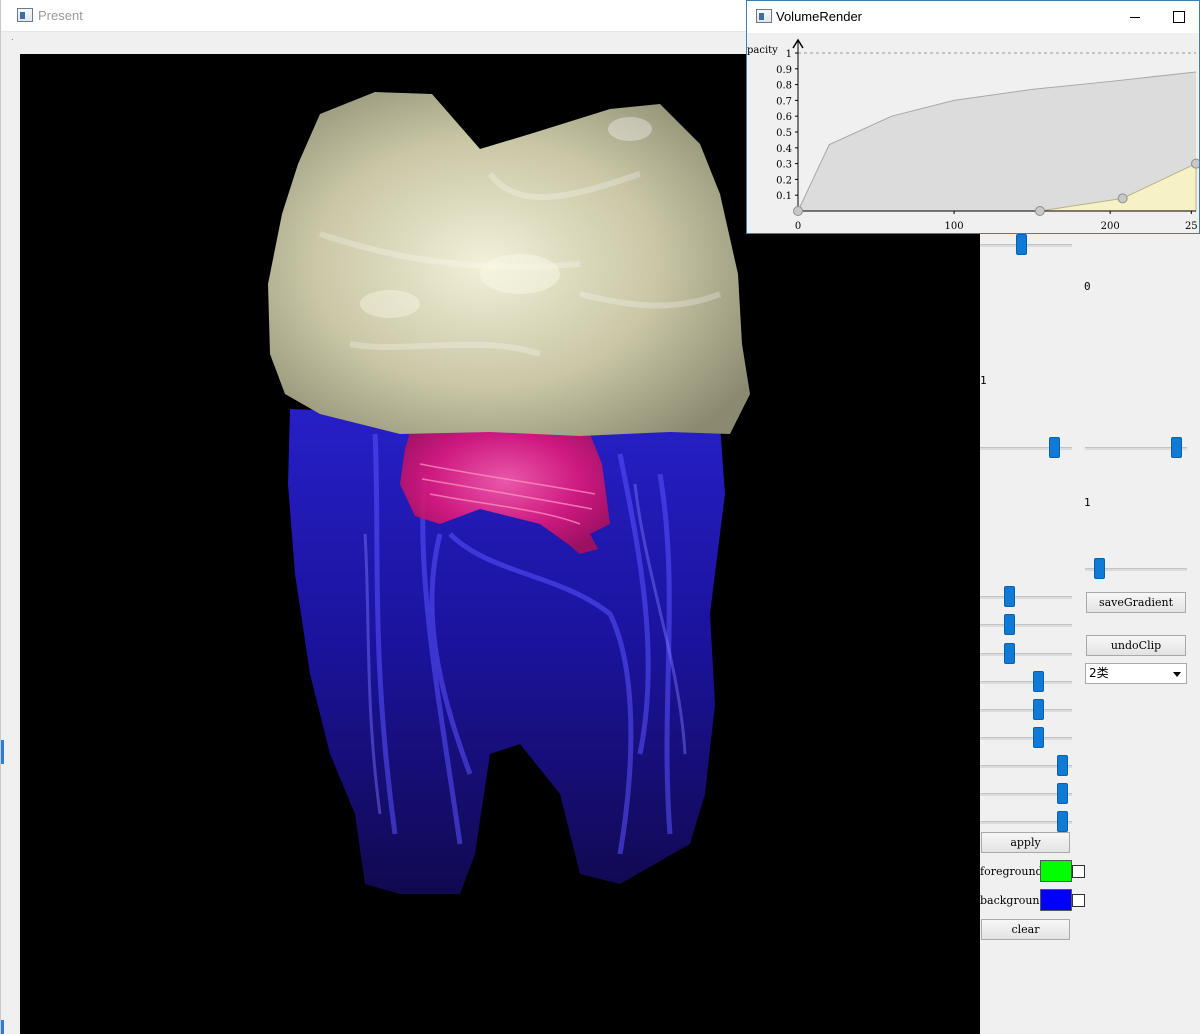 This screenshot has height=1034, width=1200. Describe the element at coordinates (509, 264) in the screenshot. I see `tooth-crown` at that location.